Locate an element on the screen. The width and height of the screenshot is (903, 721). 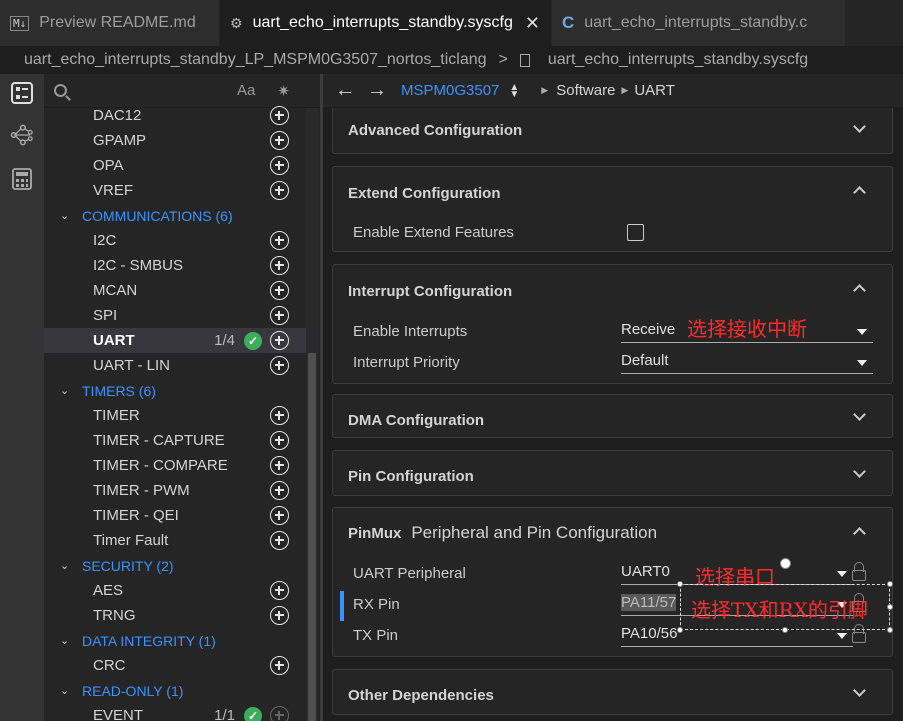
hierarchy-icon is located at coordinates (22, 135).